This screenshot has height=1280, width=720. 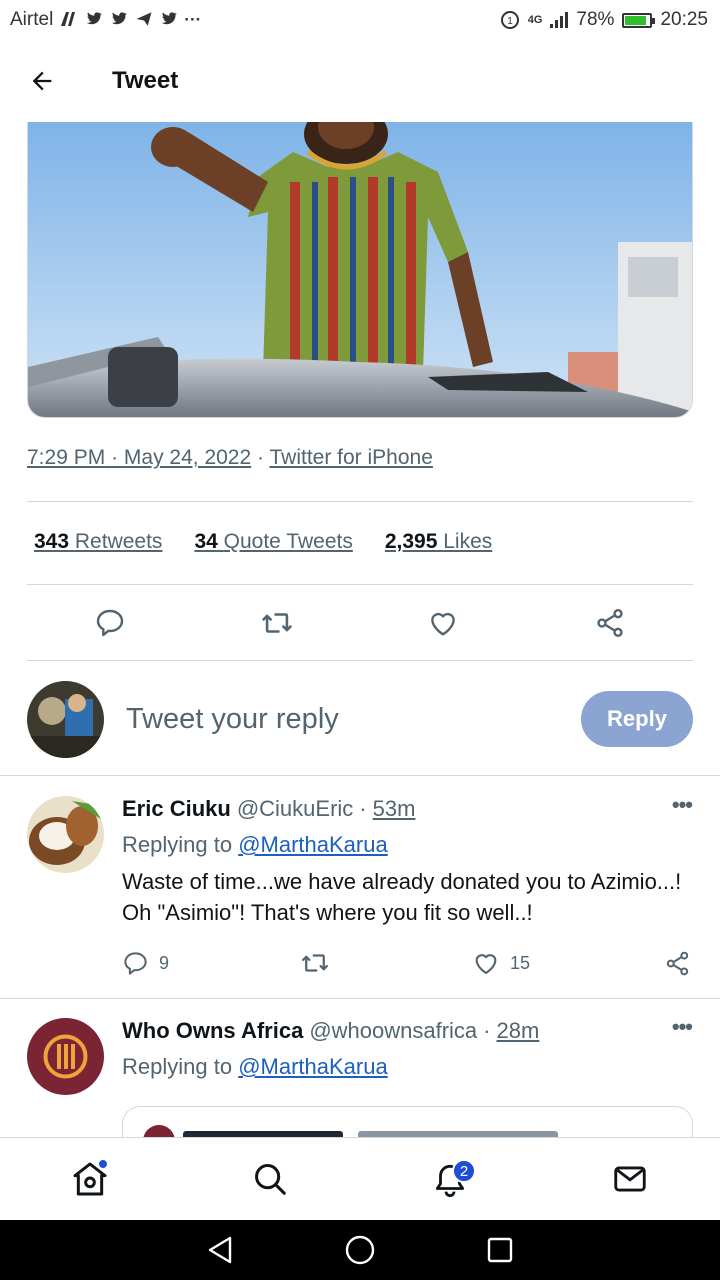 I want to click on coconut-avatar-image, so click(x=65, y=834).